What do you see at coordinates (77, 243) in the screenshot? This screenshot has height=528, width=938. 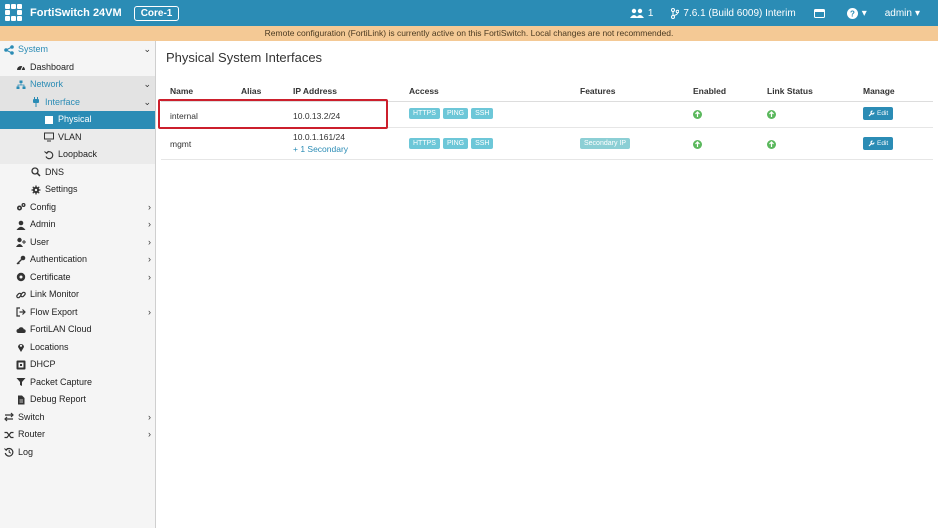 I see `sidebar-item-user: User ›` at bounding box center [77, 243].